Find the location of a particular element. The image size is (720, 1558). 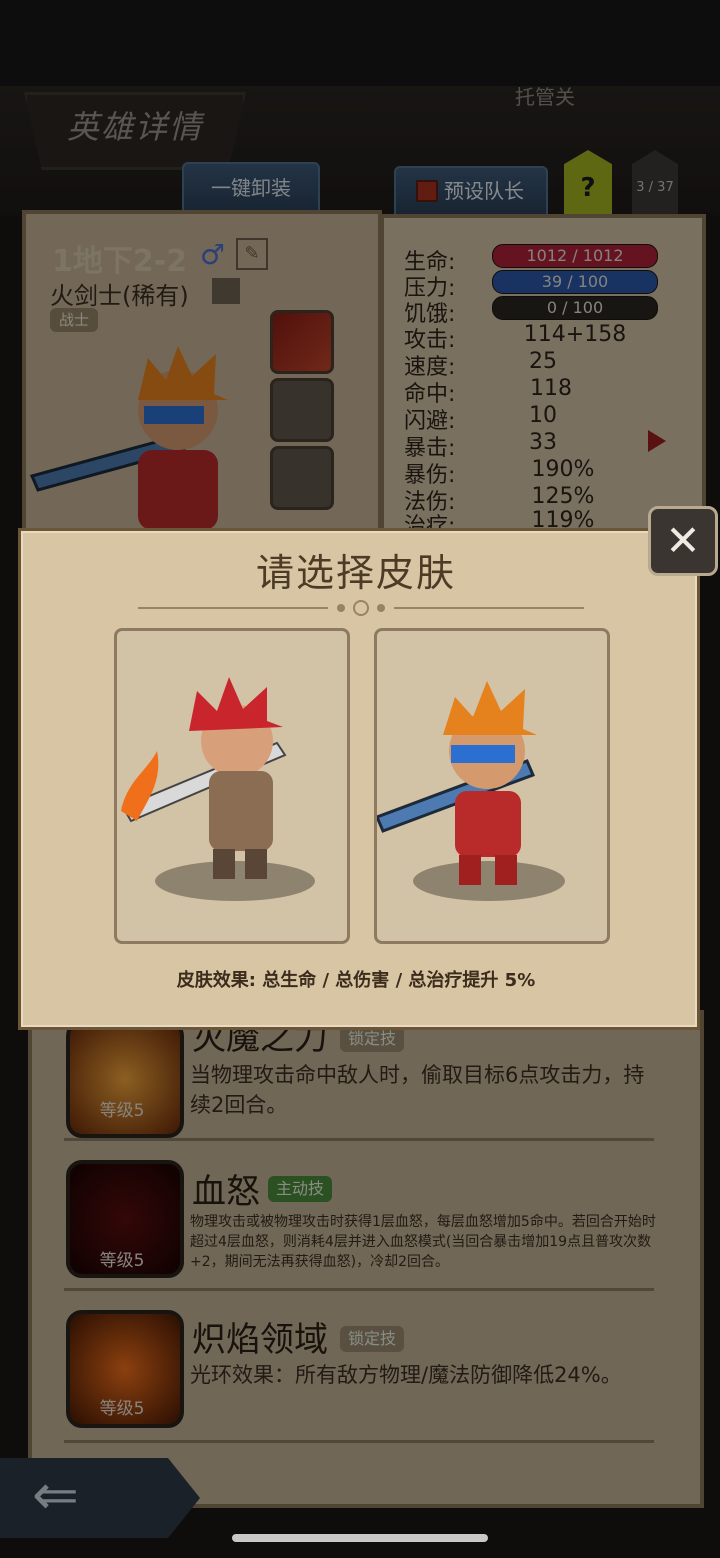

skin-card-mech is located at coordinates (492, 786).